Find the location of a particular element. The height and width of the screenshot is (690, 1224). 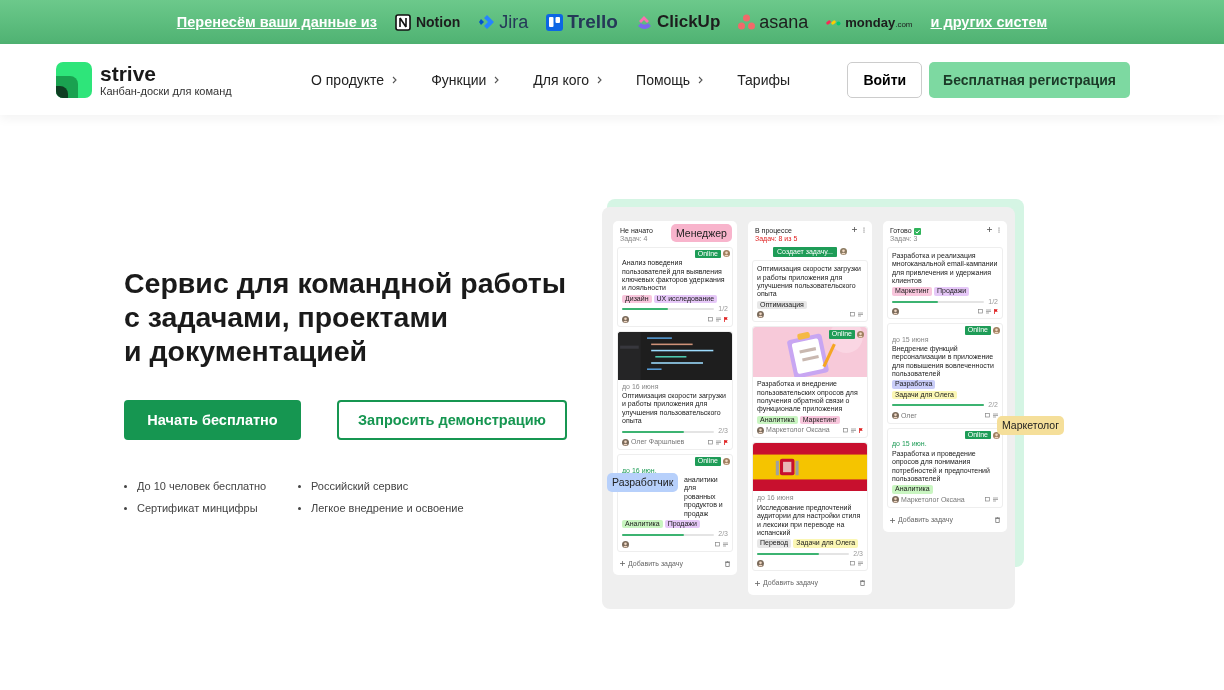

role-label: Маркетолог is located at coordinates (1030, 425).